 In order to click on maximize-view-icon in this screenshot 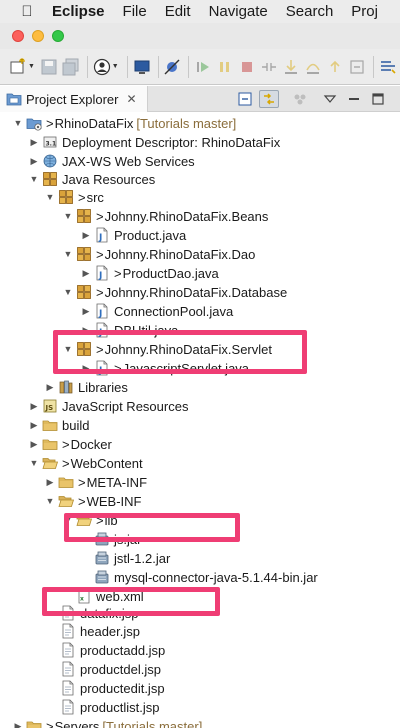, I will do `click(378, 99)`.